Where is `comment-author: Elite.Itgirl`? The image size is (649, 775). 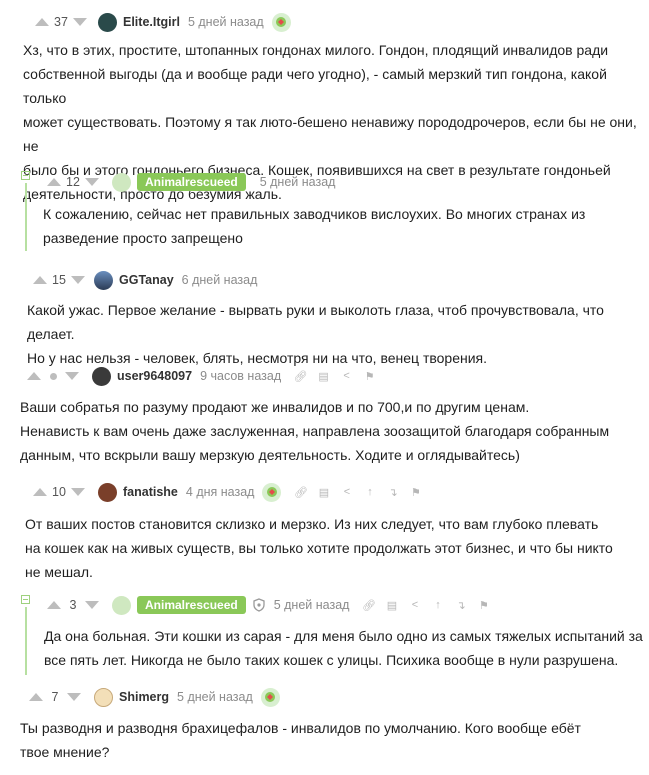
comment-author: Elite.Itgirl is located at coordinates (151, 22).